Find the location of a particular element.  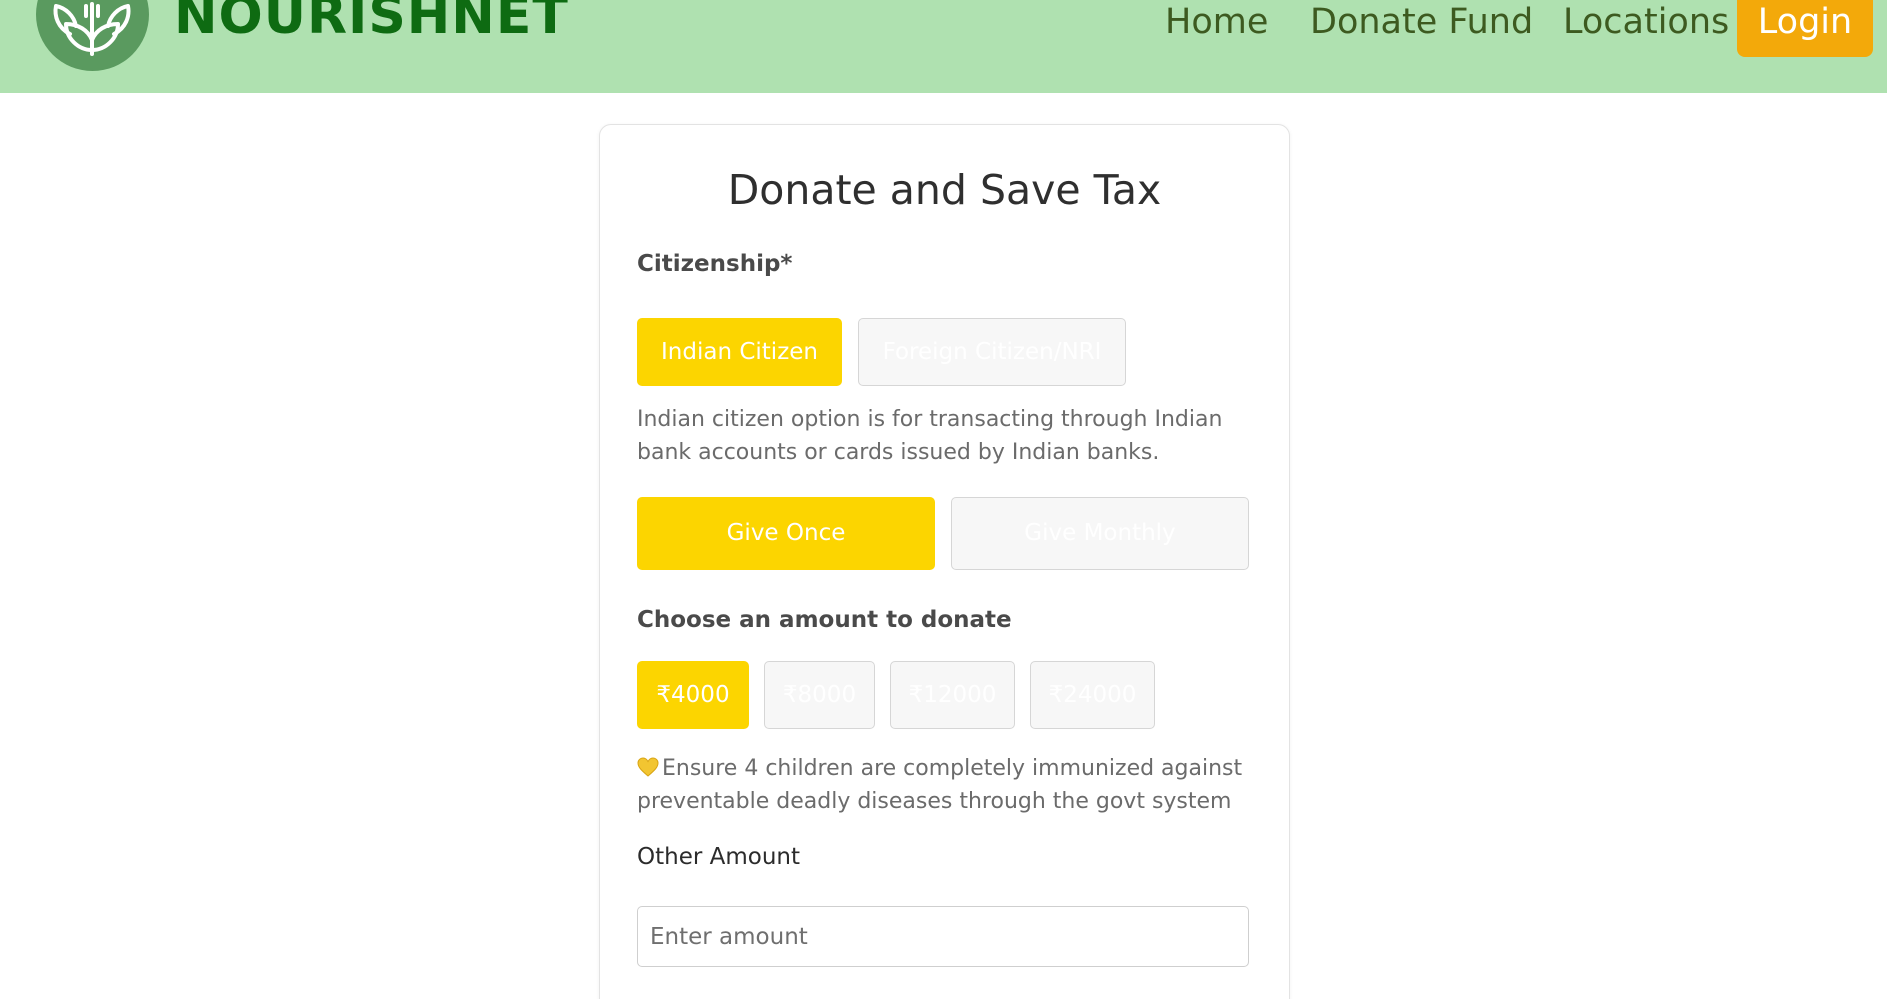

nav-link-donate-fund: Donate Fund is located at coordinates (1421, 22).